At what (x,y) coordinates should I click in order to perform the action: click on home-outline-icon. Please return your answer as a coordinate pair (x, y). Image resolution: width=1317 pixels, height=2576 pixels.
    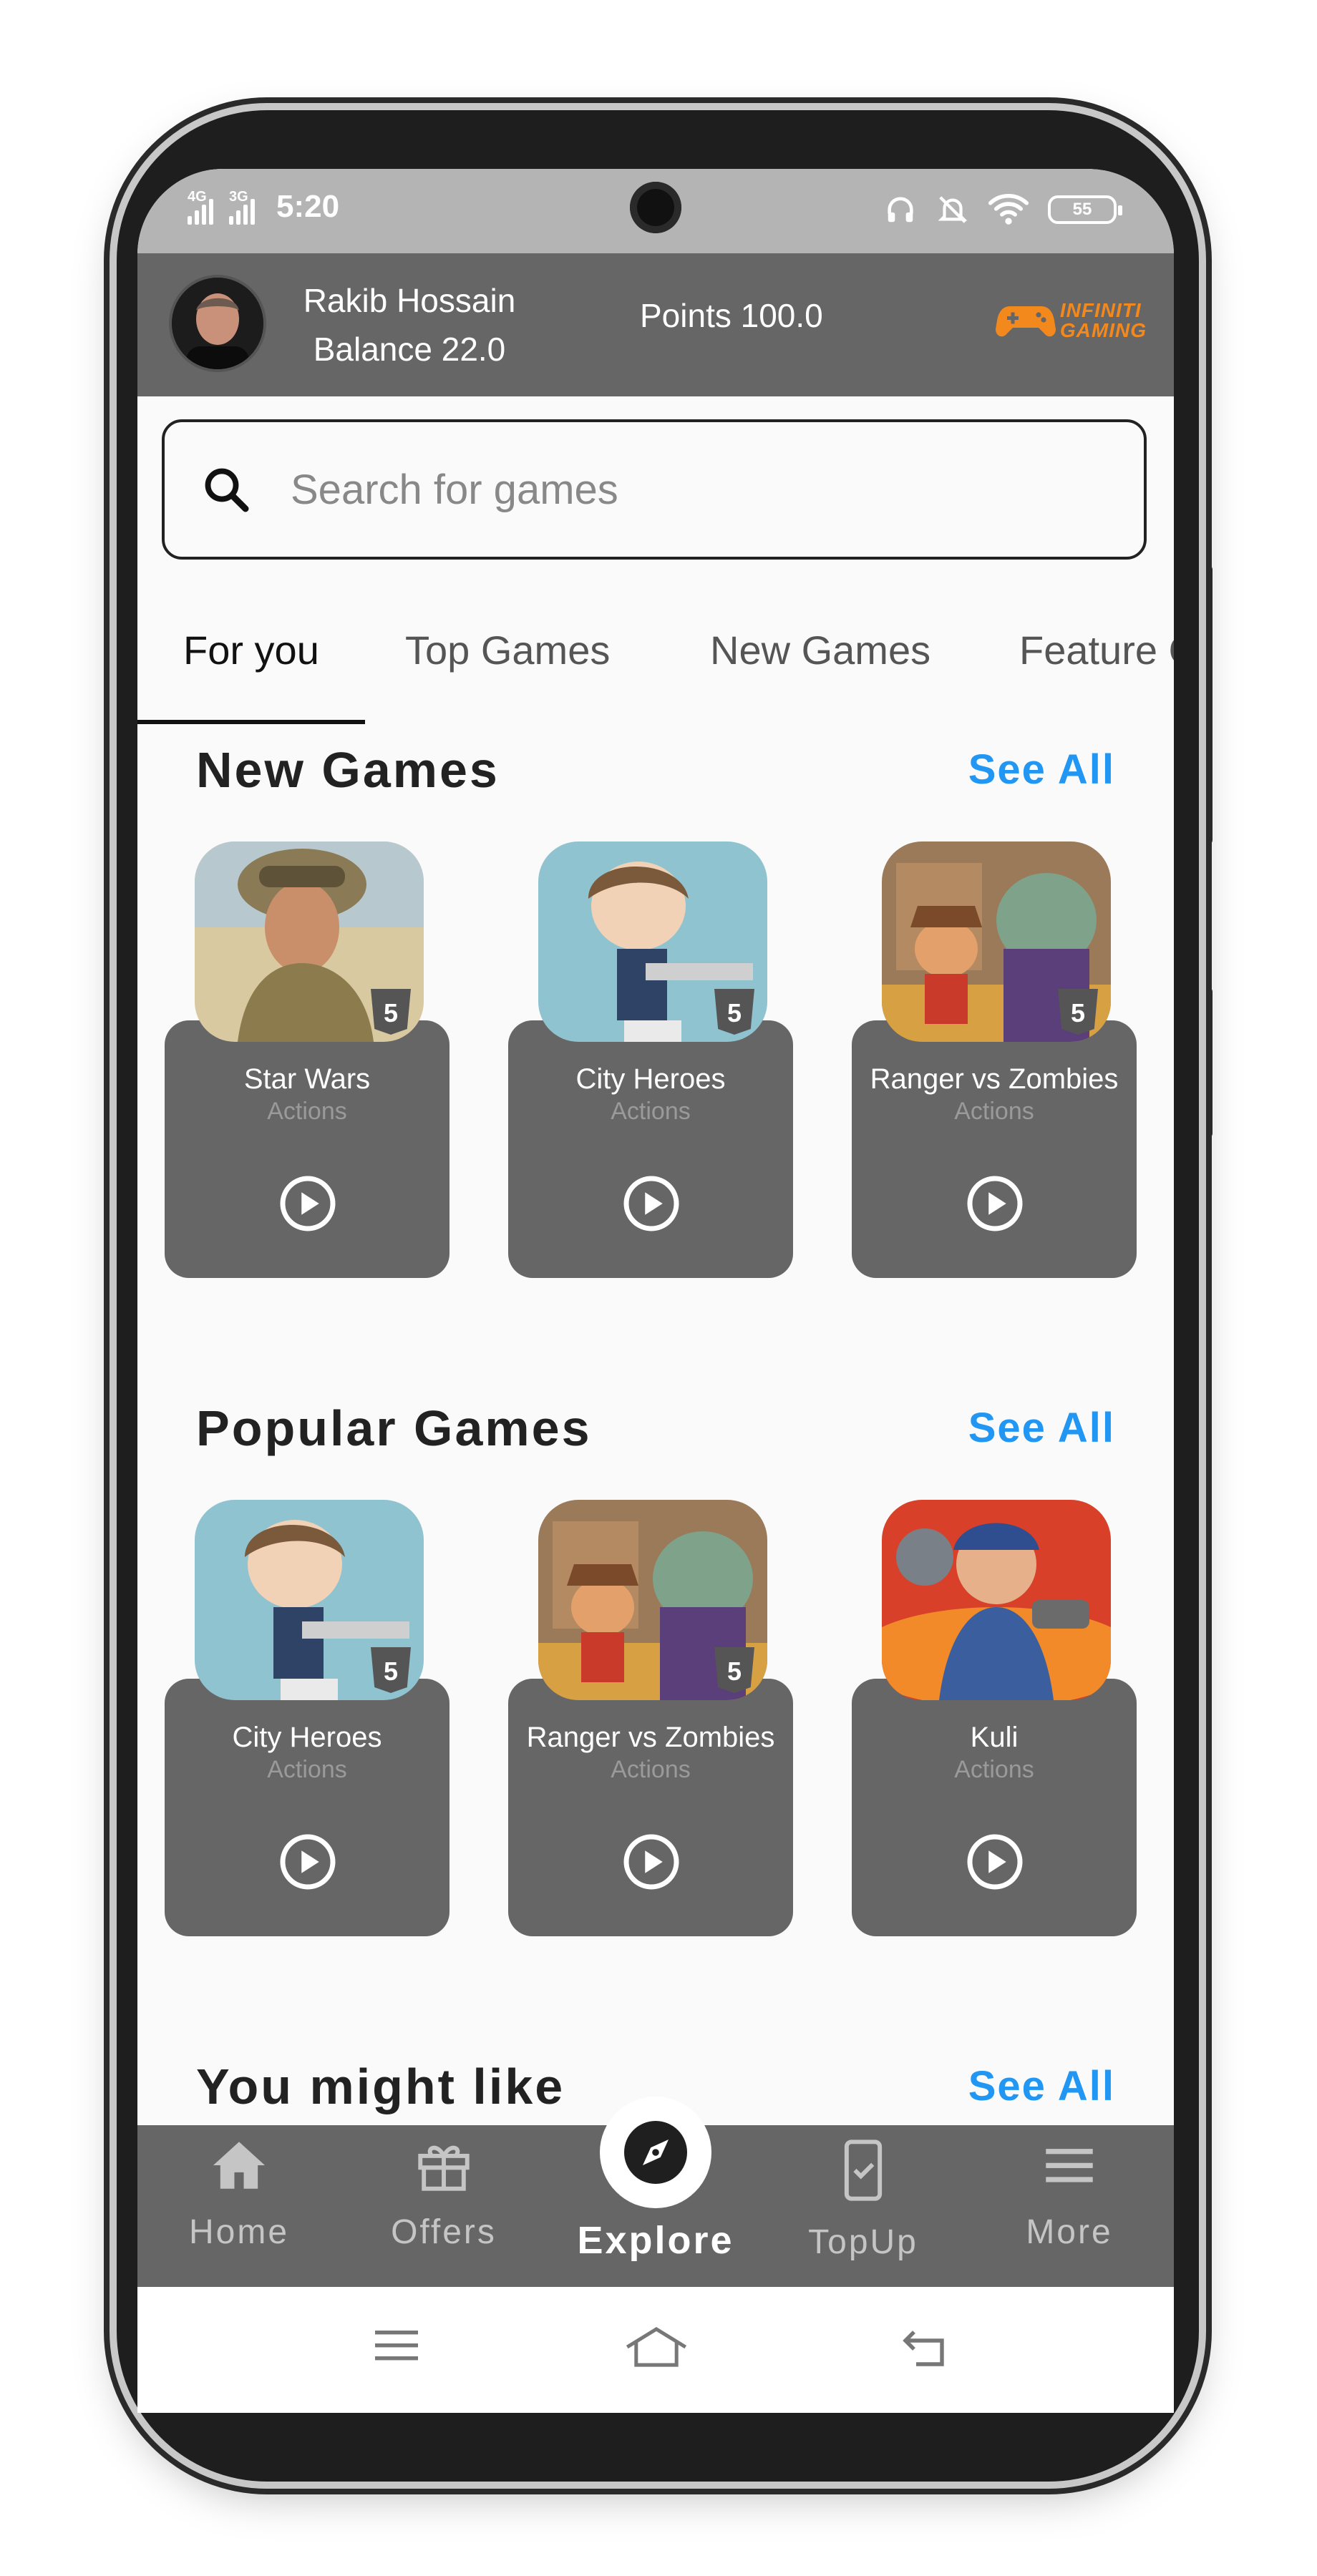
    Looking at the image, I should click on (656, 2346).